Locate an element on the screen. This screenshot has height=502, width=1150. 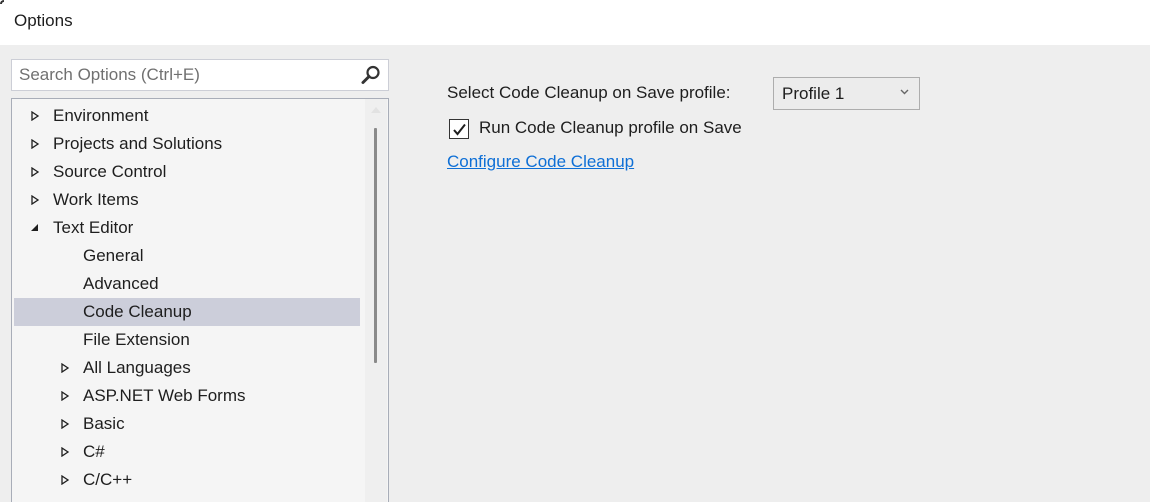
scroll-up-arrow-icon is located at coordinates (376, 110).